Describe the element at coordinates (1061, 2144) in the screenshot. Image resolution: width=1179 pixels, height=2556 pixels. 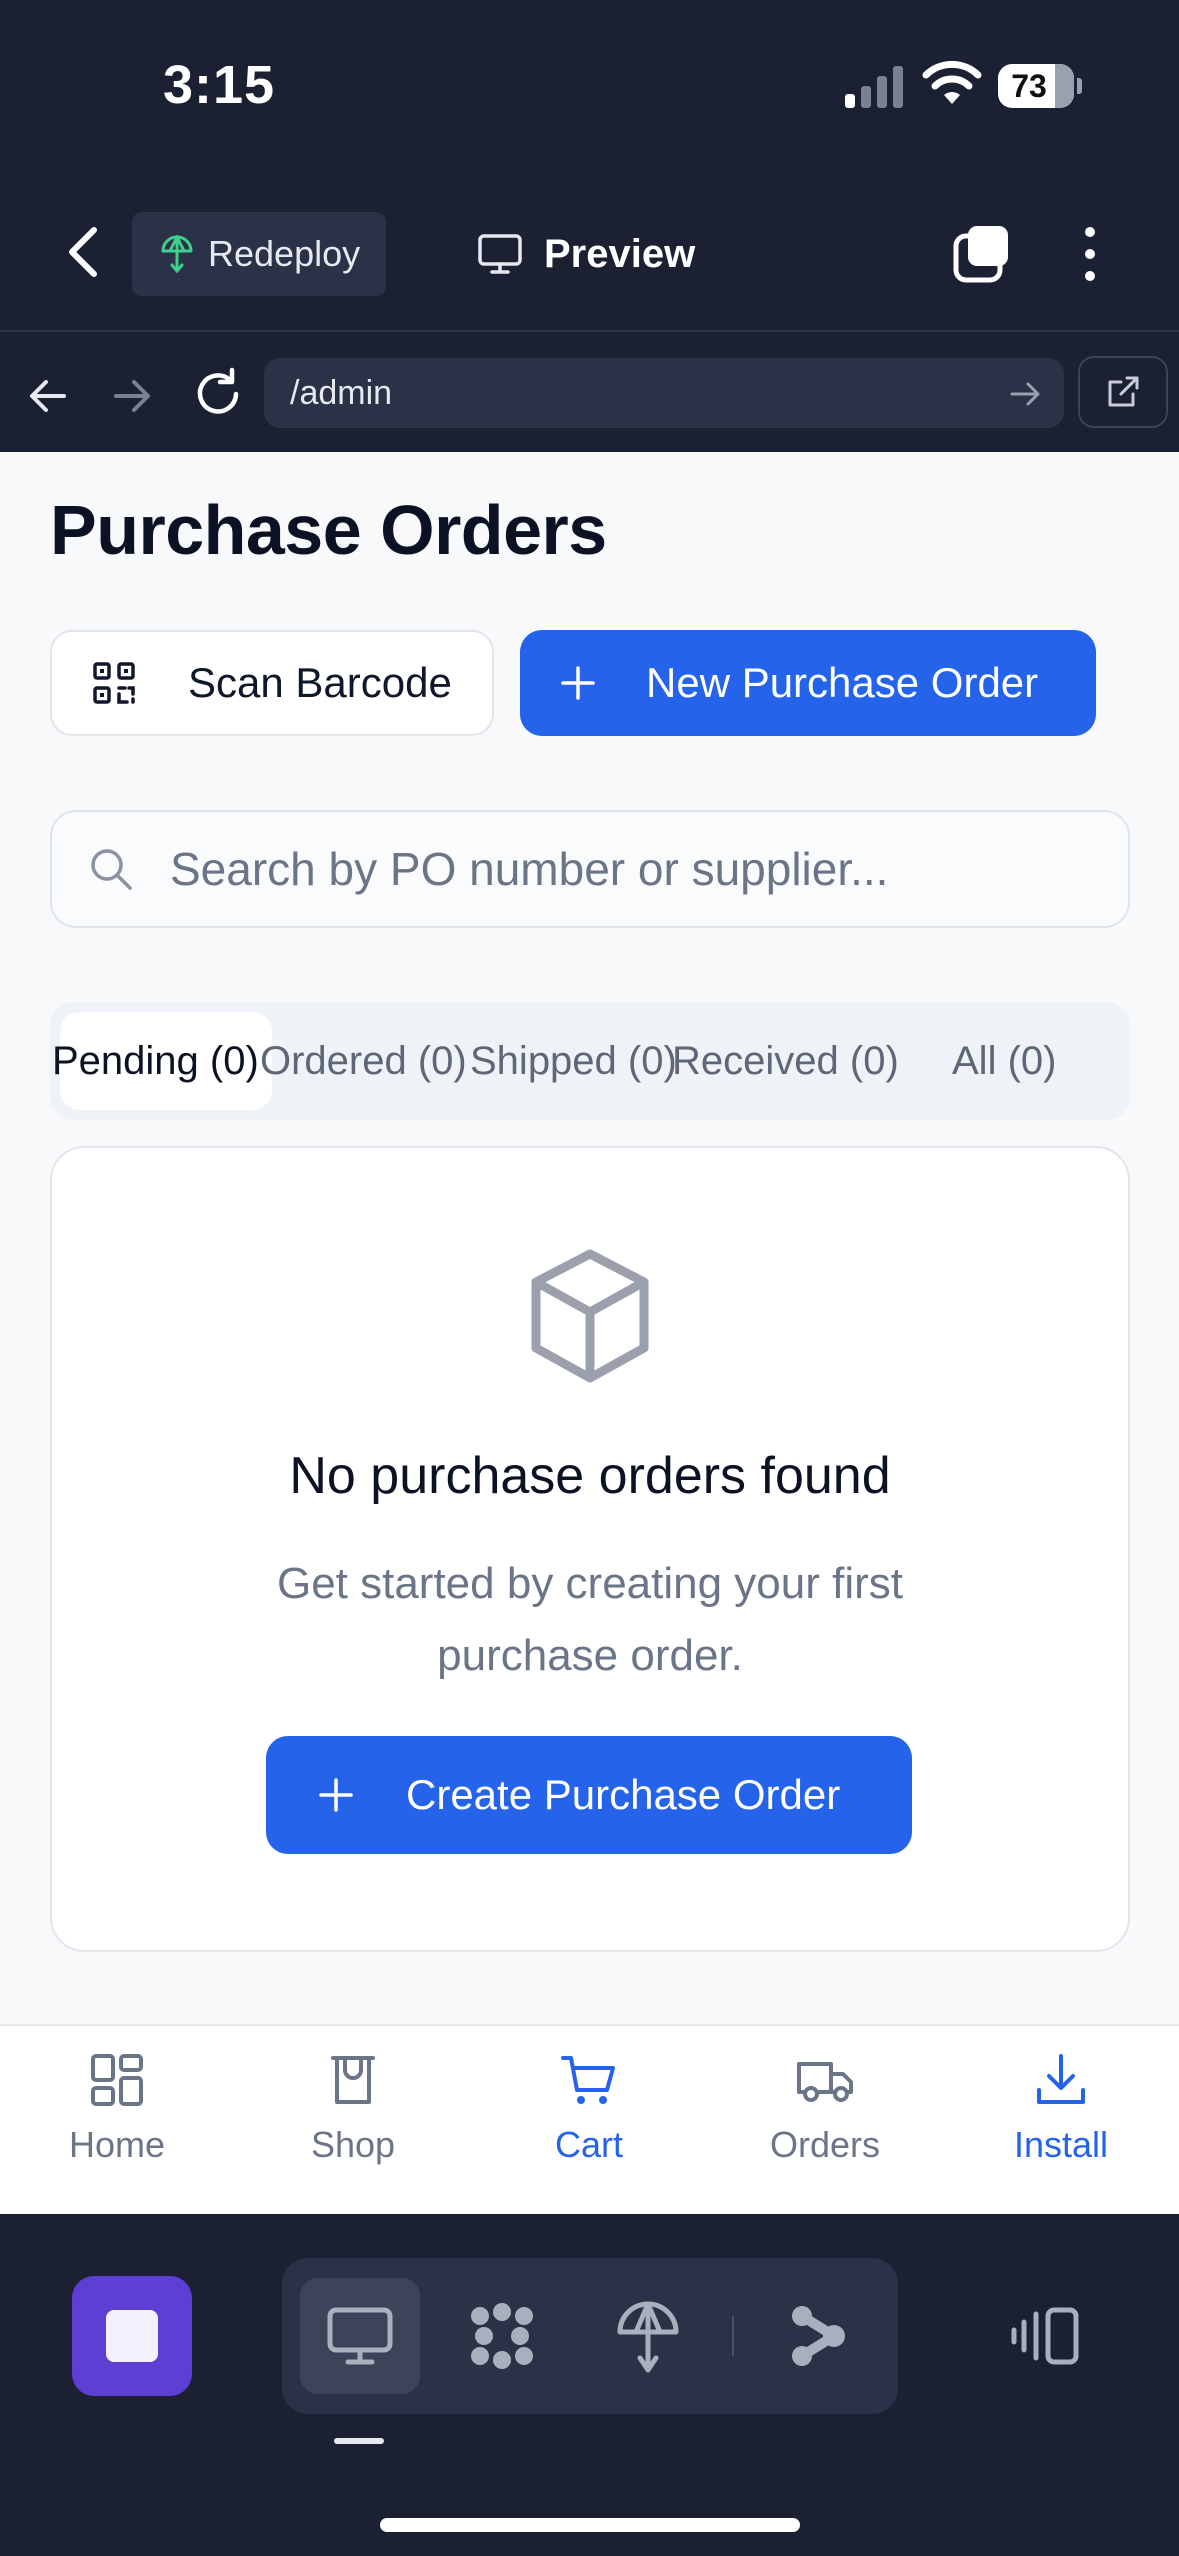
I see `nav-install-label: Install` at that location.